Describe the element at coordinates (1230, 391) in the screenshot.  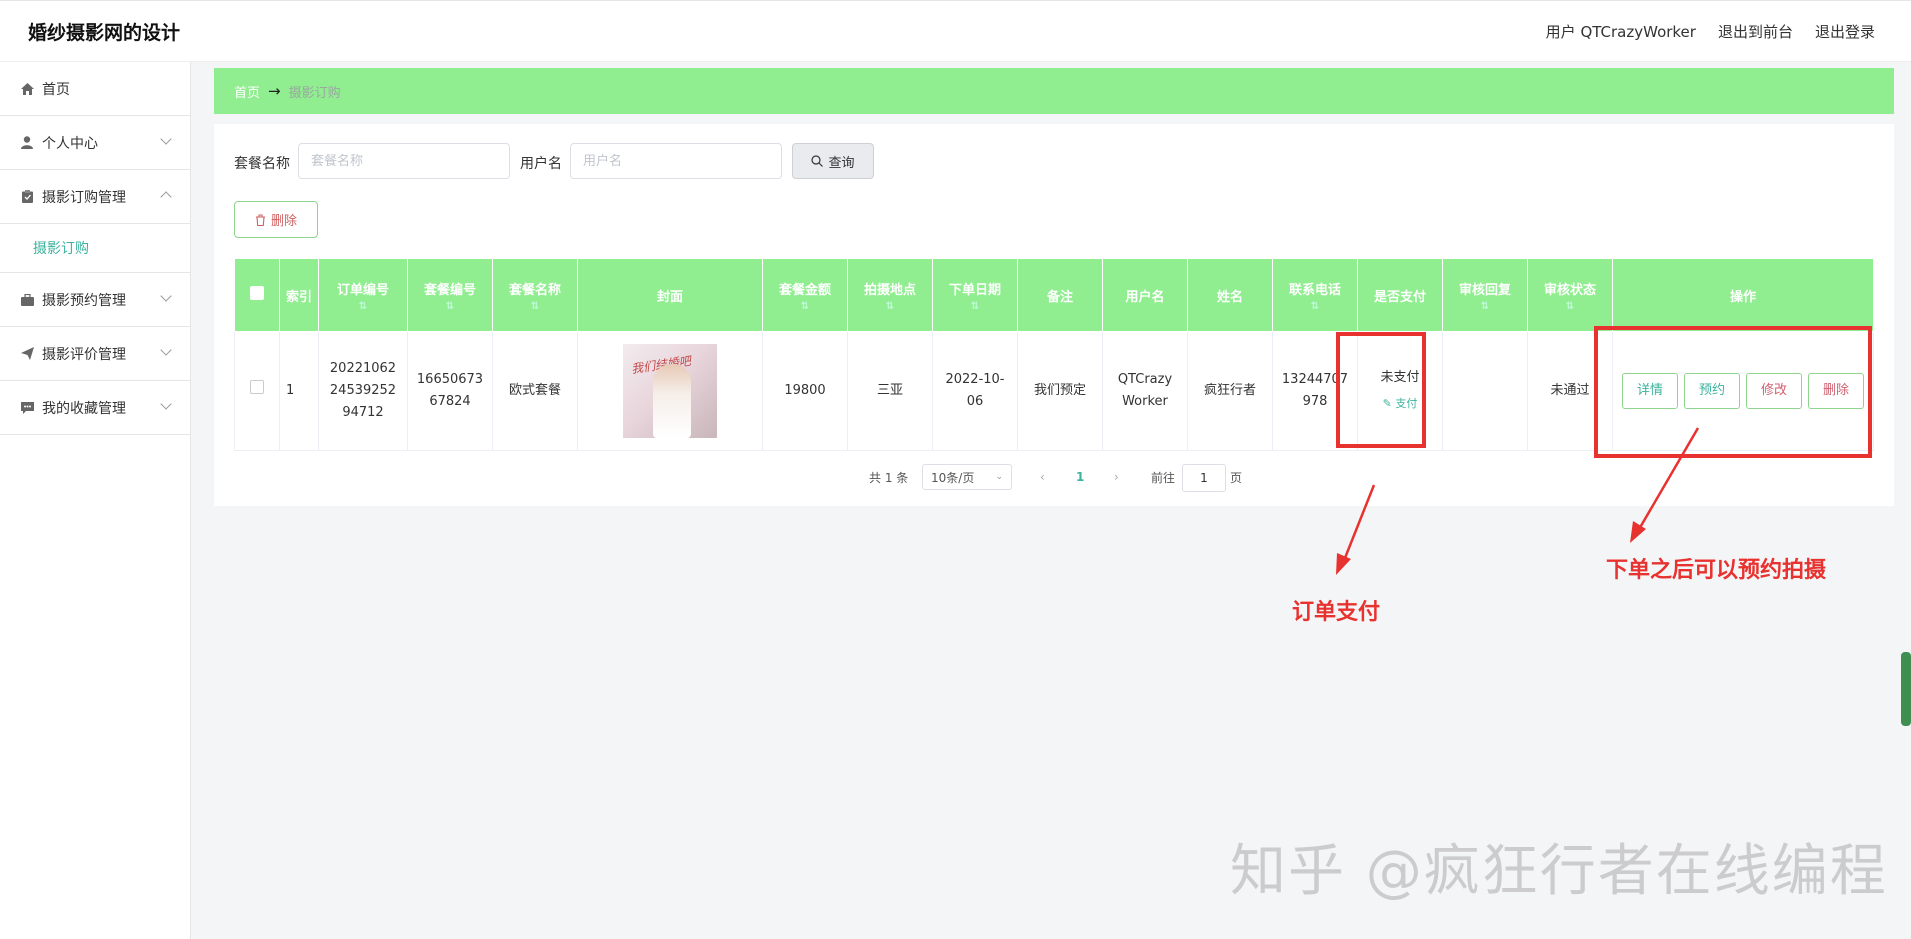
I see `cell-name: 疯狂行者` at that location.